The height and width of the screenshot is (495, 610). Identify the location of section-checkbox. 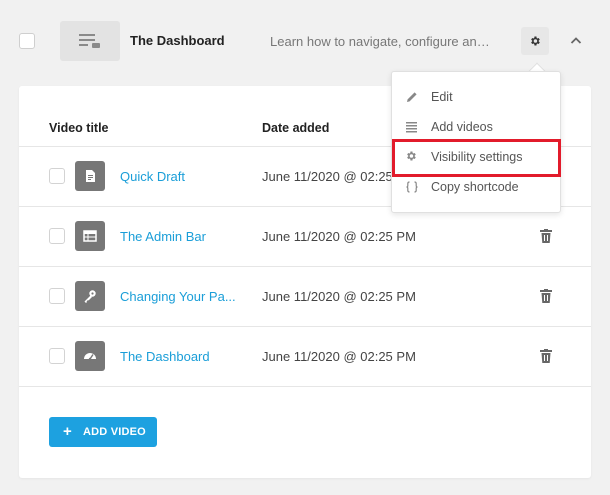
(27, 41).